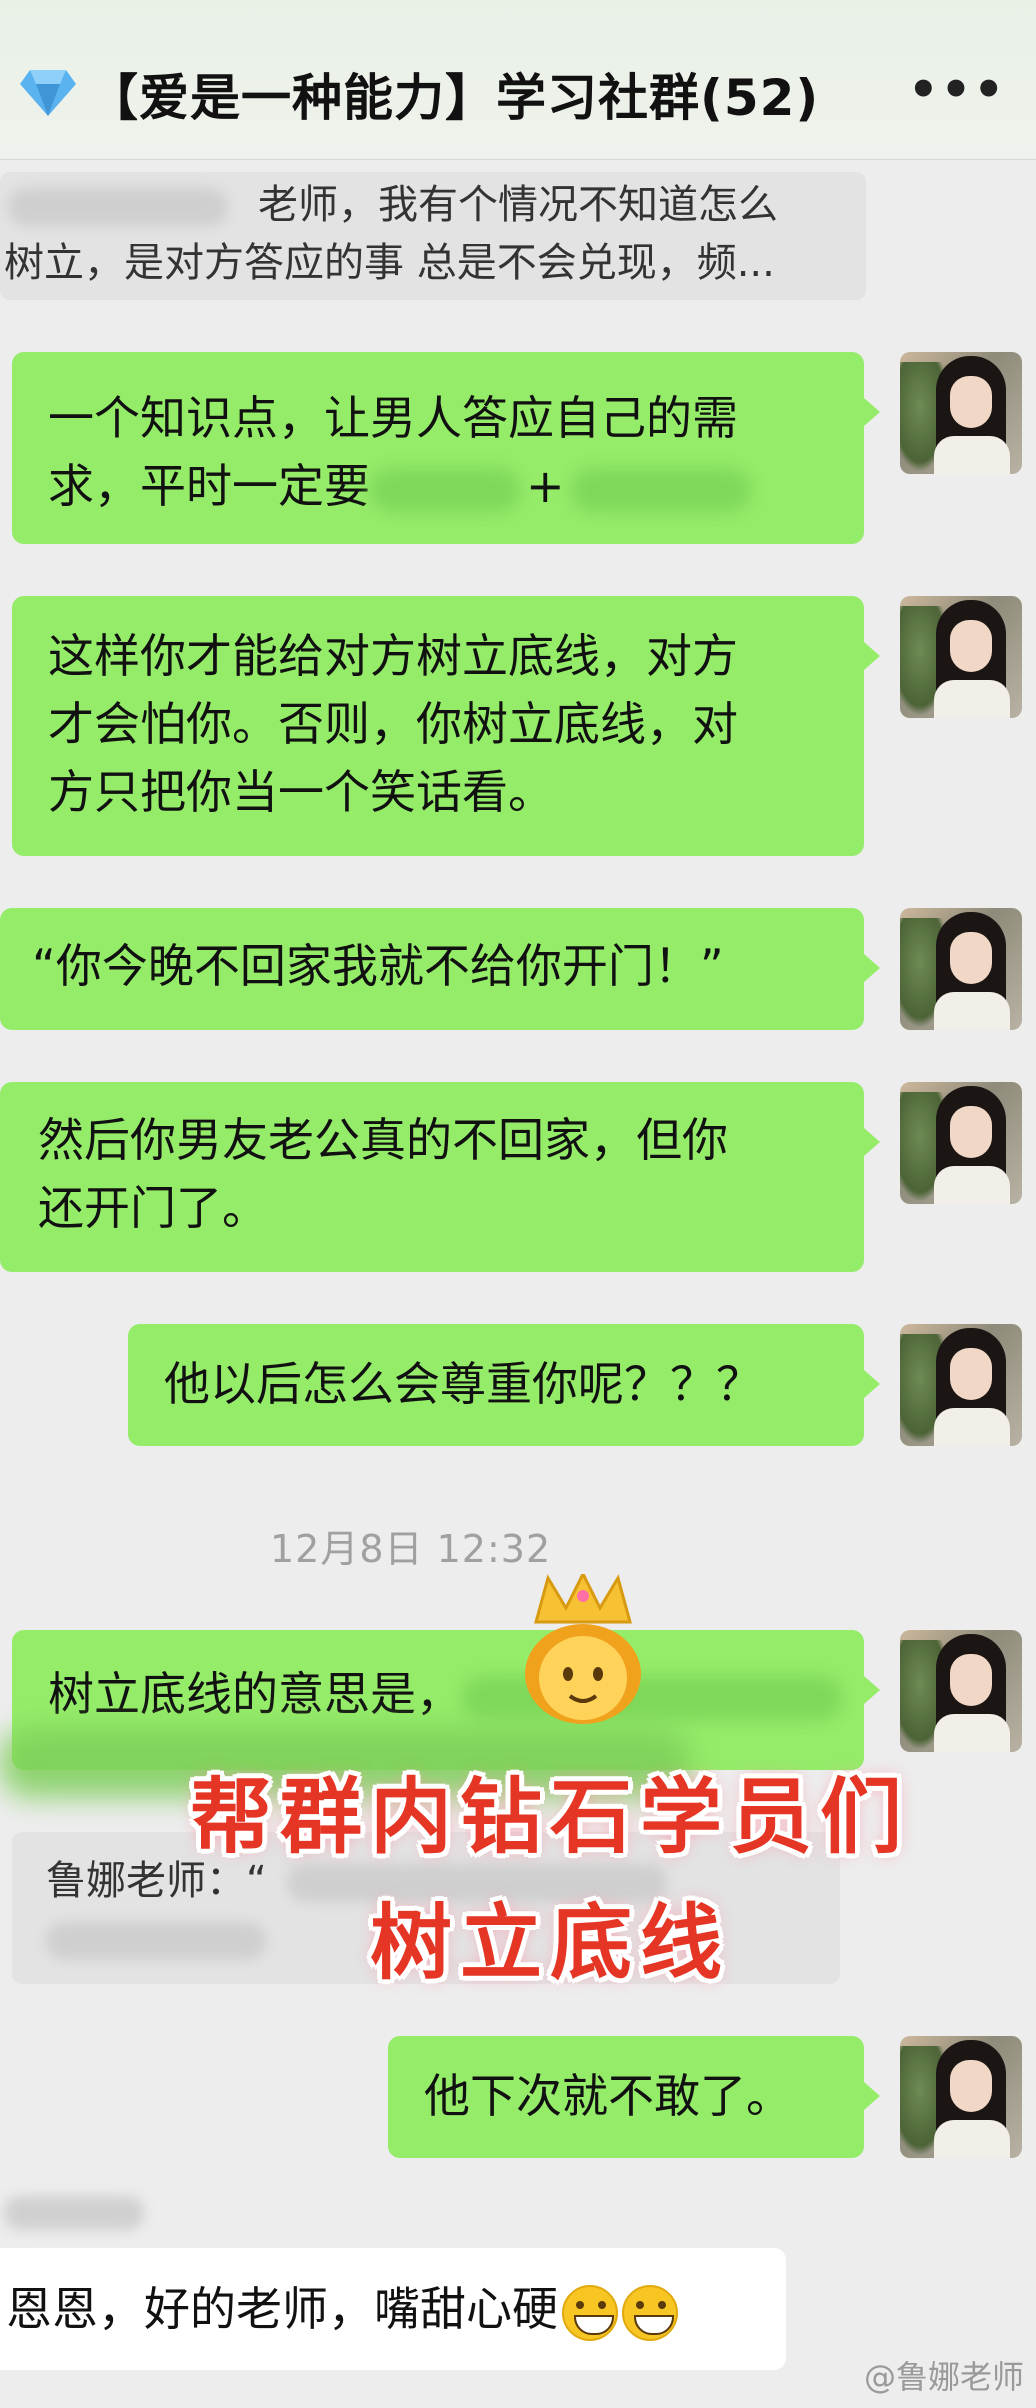 The height and width of the screenshot is (2408, 1036). I want to click on incoming-message: 恩恩，好的老师，嘴甜心硬, so click(393, 2309).